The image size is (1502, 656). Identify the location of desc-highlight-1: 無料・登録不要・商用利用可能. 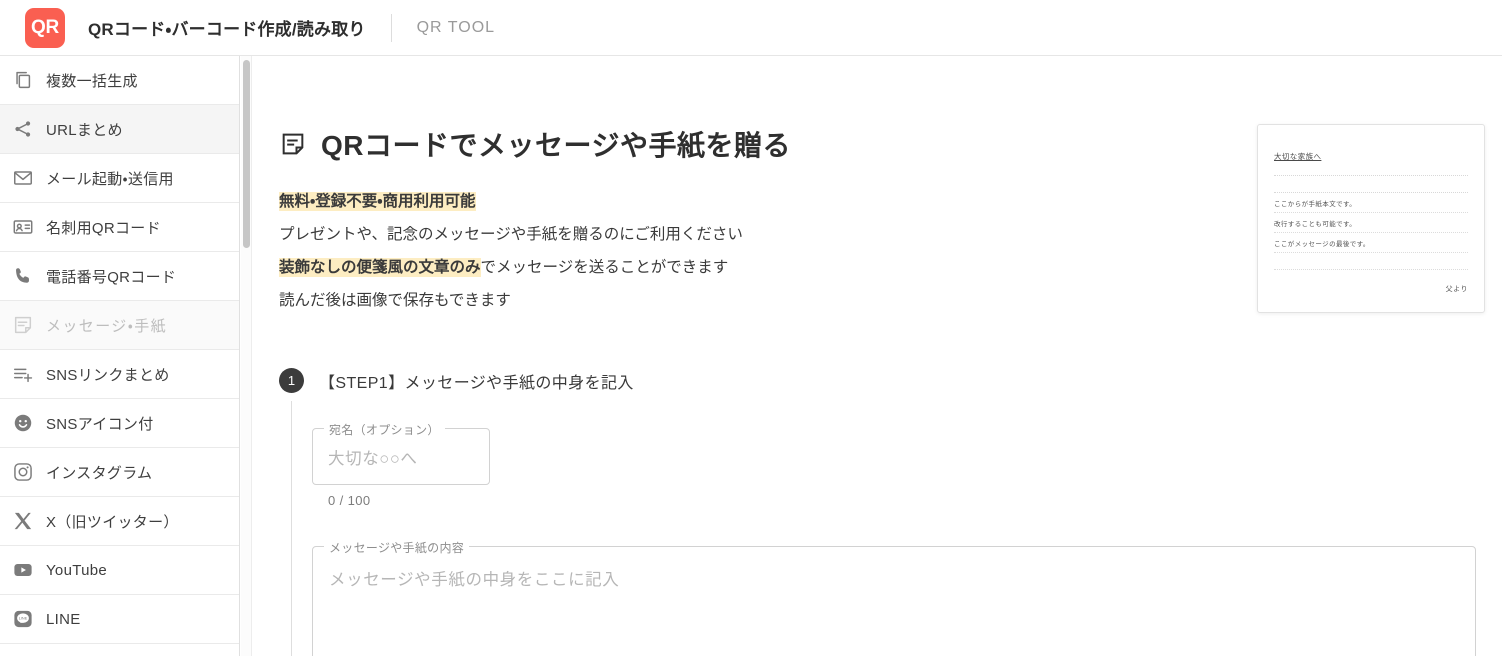
(377, 201).